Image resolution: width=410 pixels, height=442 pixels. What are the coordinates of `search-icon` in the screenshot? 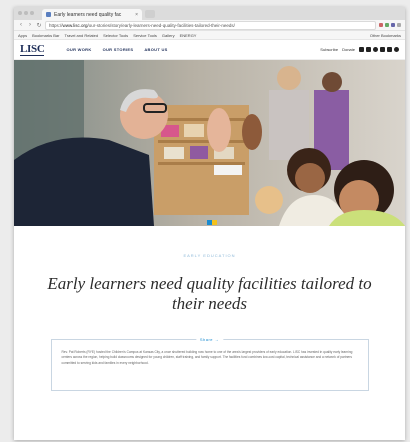 It's located at (396, 49).